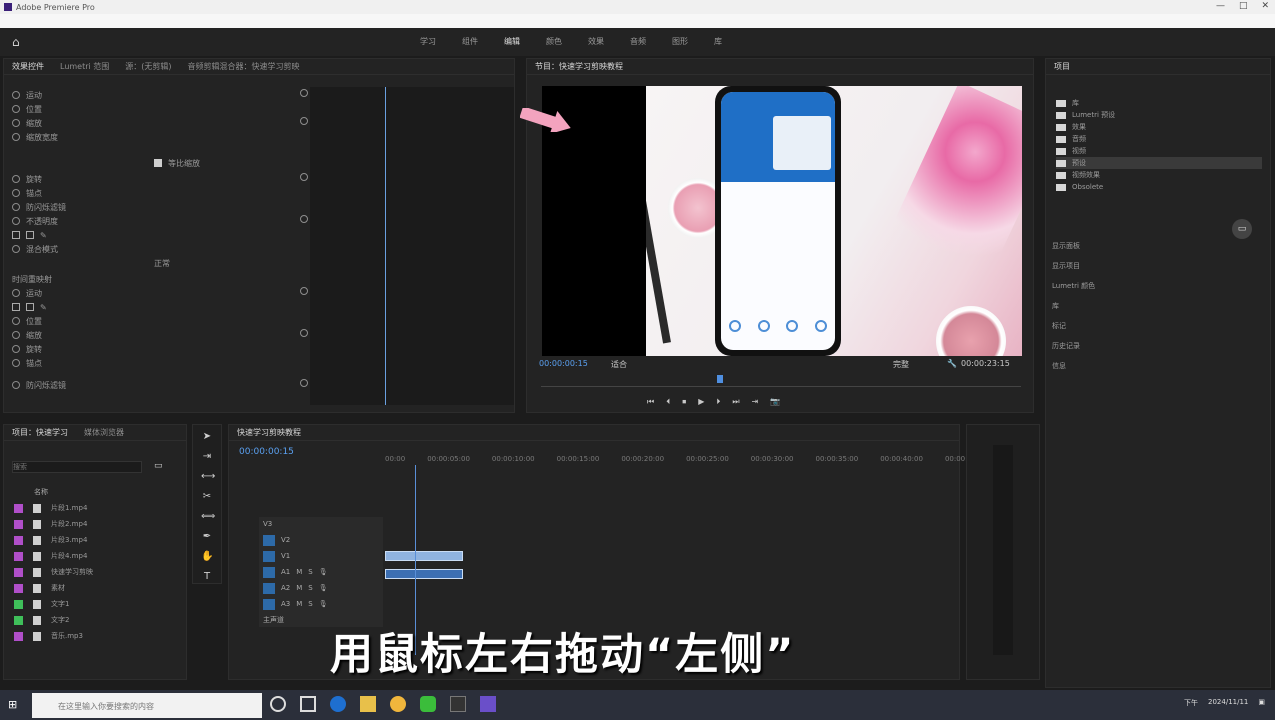 The width and height of the screenshot is (1275, 720). I want to click on windows-start-icon: ⊞, so click(12, 704).